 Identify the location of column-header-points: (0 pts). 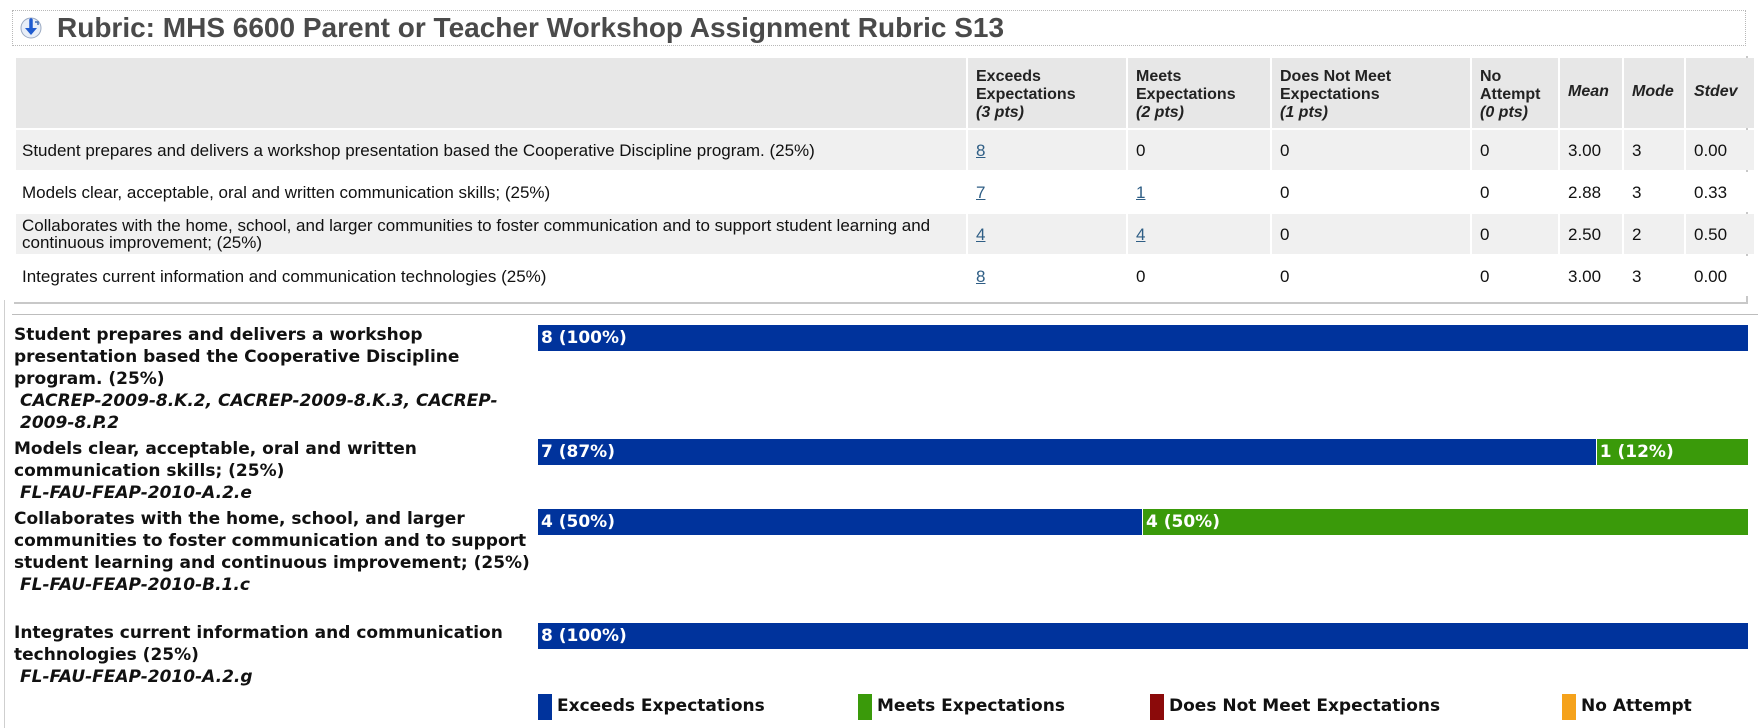
(1504, 112).